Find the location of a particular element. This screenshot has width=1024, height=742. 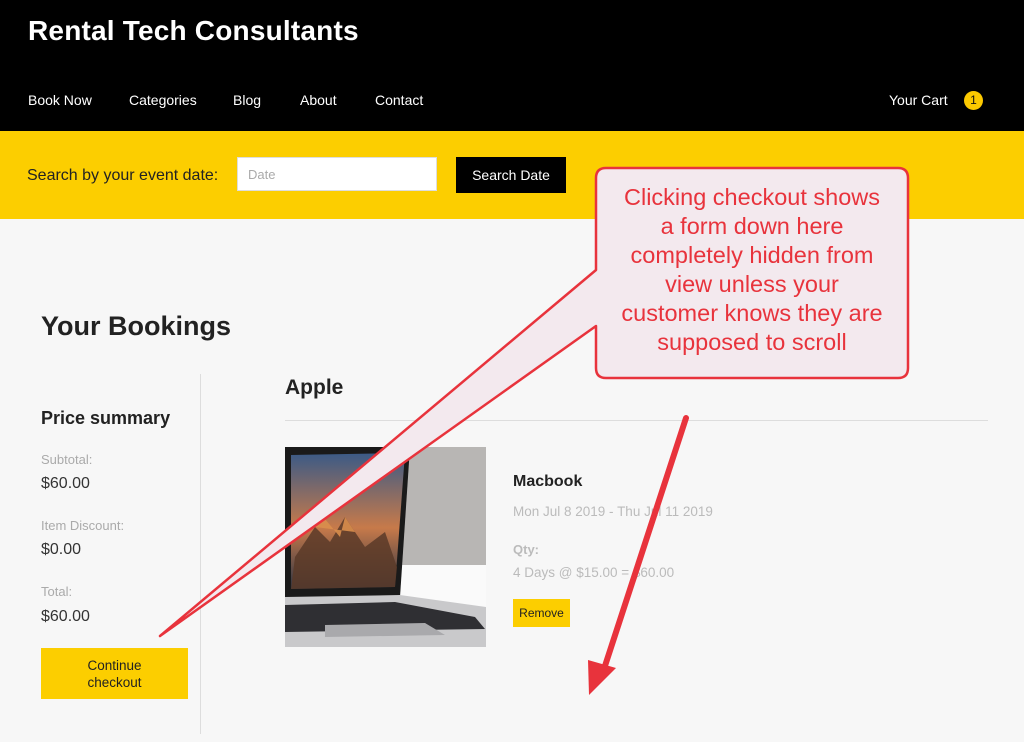

booking-dates: Mon Jul 8 2019 - Thu Jul 11 2019 is located at coordinates (613, 511).